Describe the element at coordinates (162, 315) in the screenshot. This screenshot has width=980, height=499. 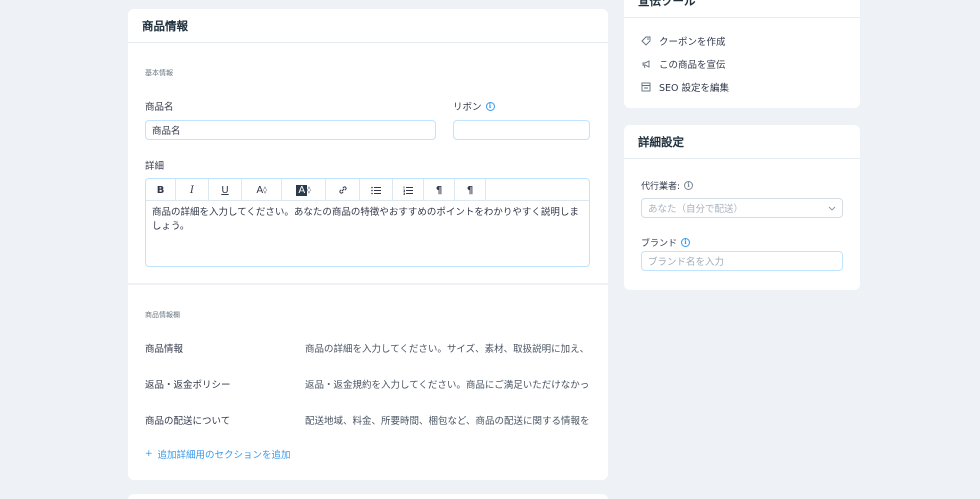
I see `info-section-label: 商品情報欄` at that location.